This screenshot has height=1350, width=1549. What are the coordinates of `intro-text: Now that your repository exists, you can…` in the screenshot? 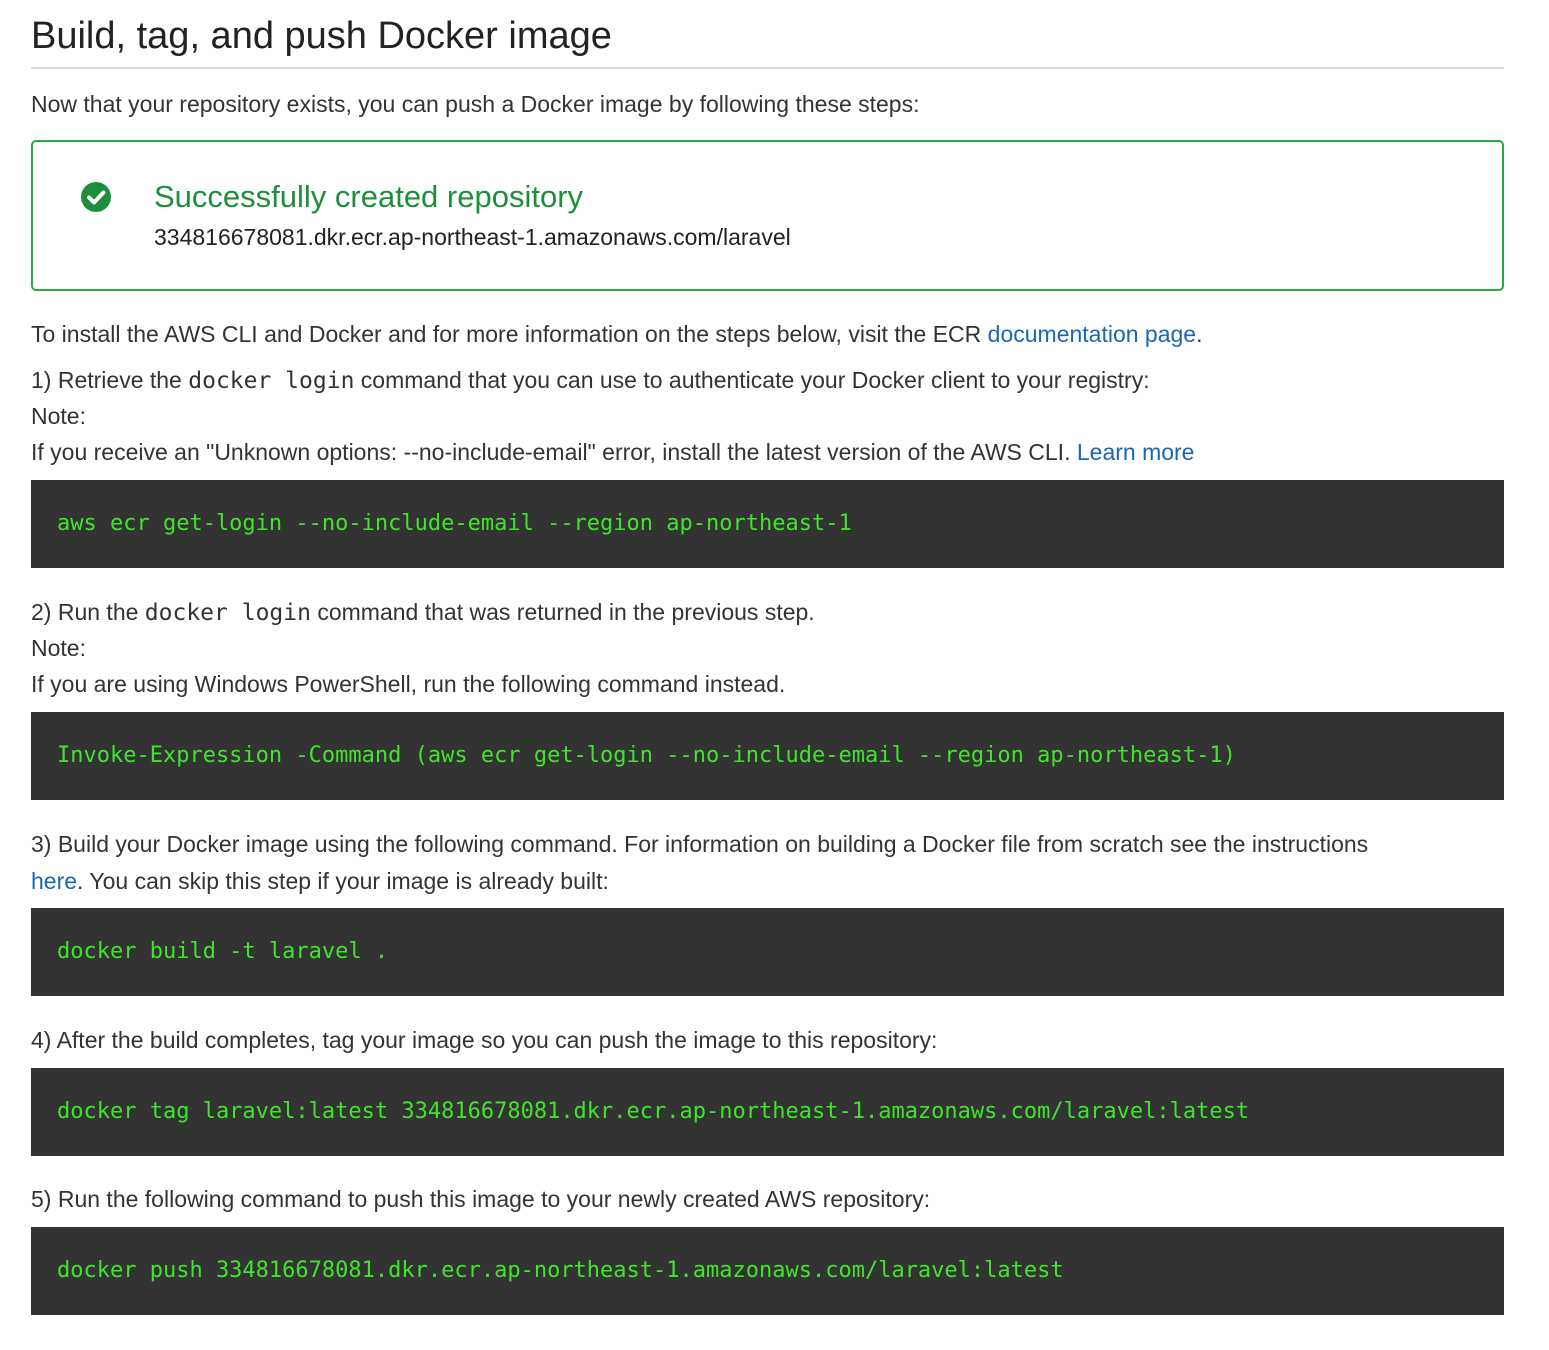 It's located at (475, 104).